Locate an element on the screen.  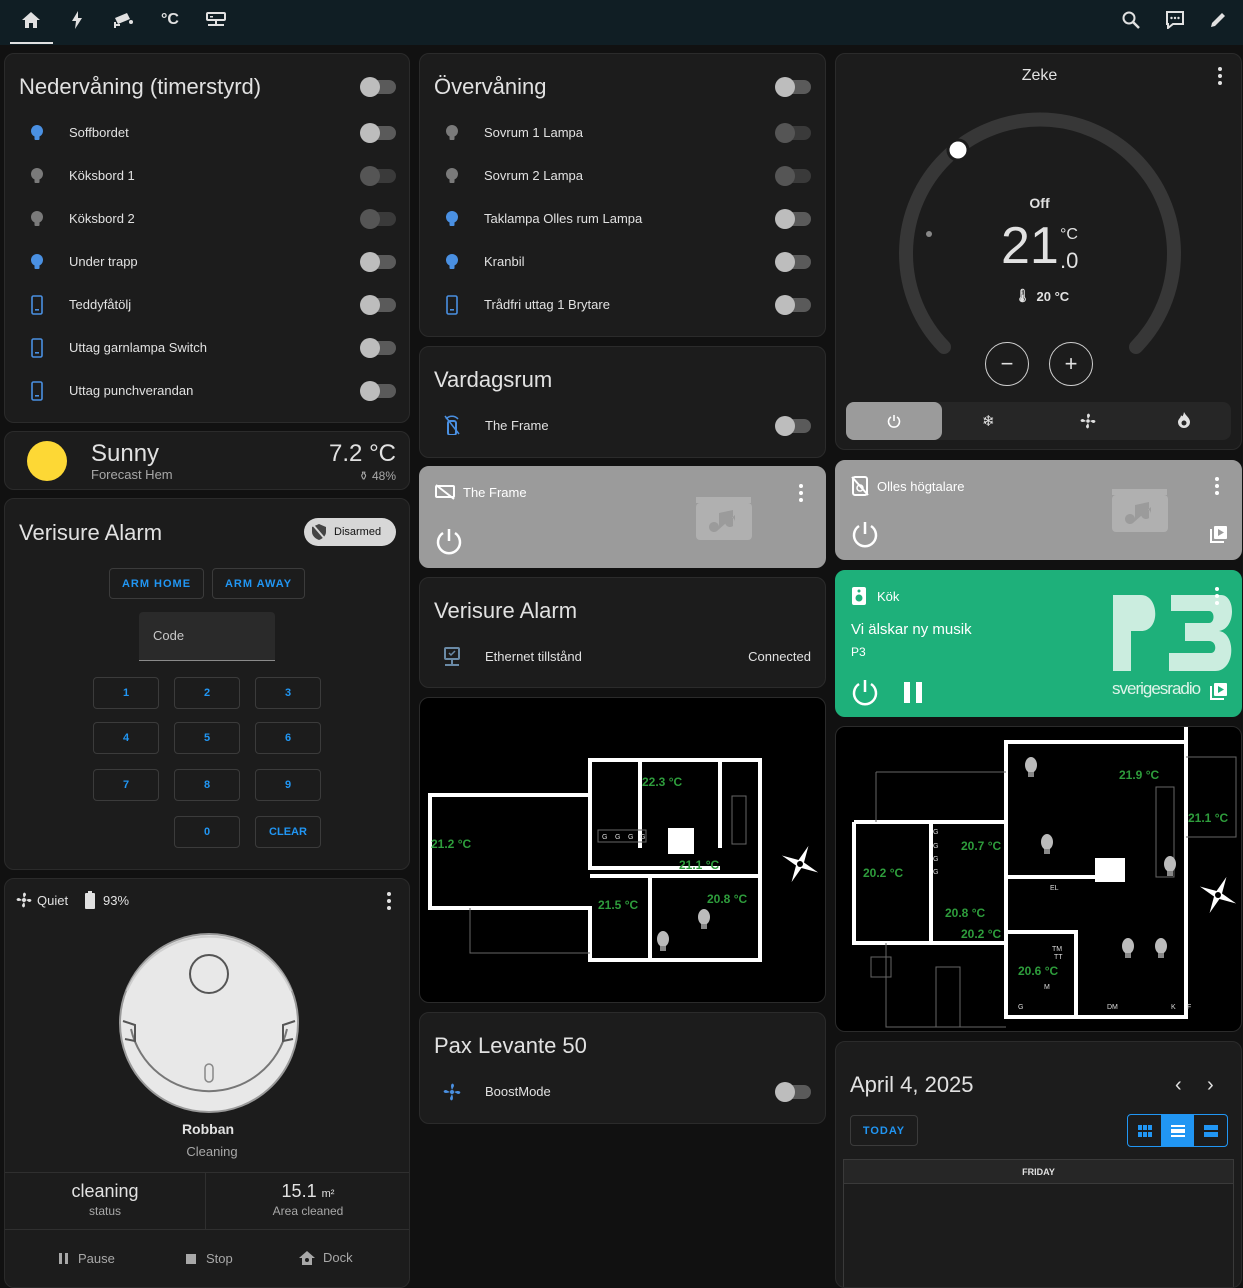
keypad-key: 6 is located at coordinates (288, 738).